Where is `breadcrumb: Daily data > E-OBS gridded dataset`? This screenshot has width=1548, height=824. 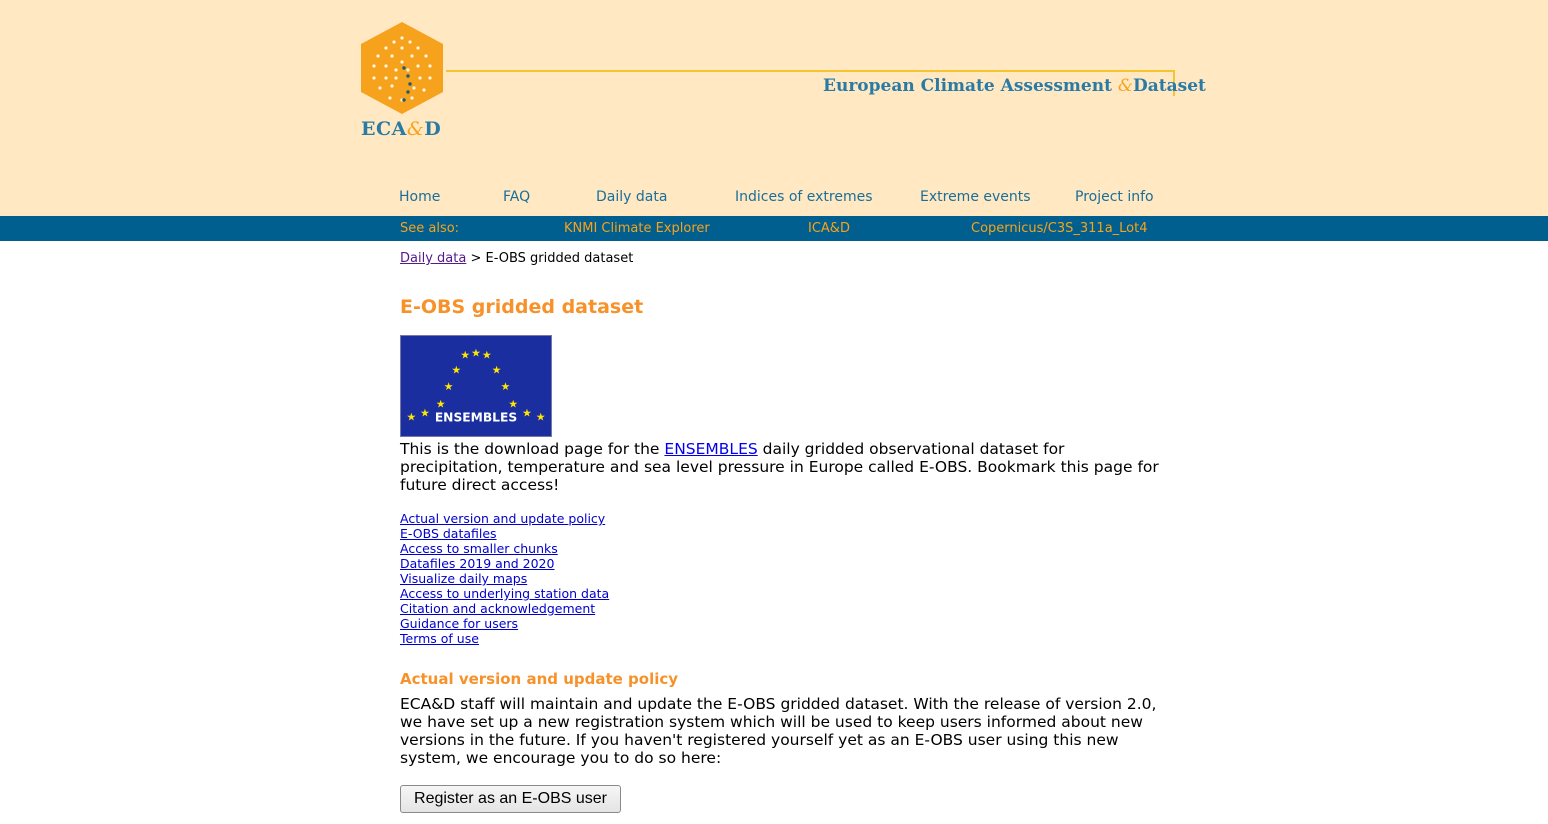
breadcrumb: Daily data > E-OBS gridded dataset is located at coordinates (516, 258).